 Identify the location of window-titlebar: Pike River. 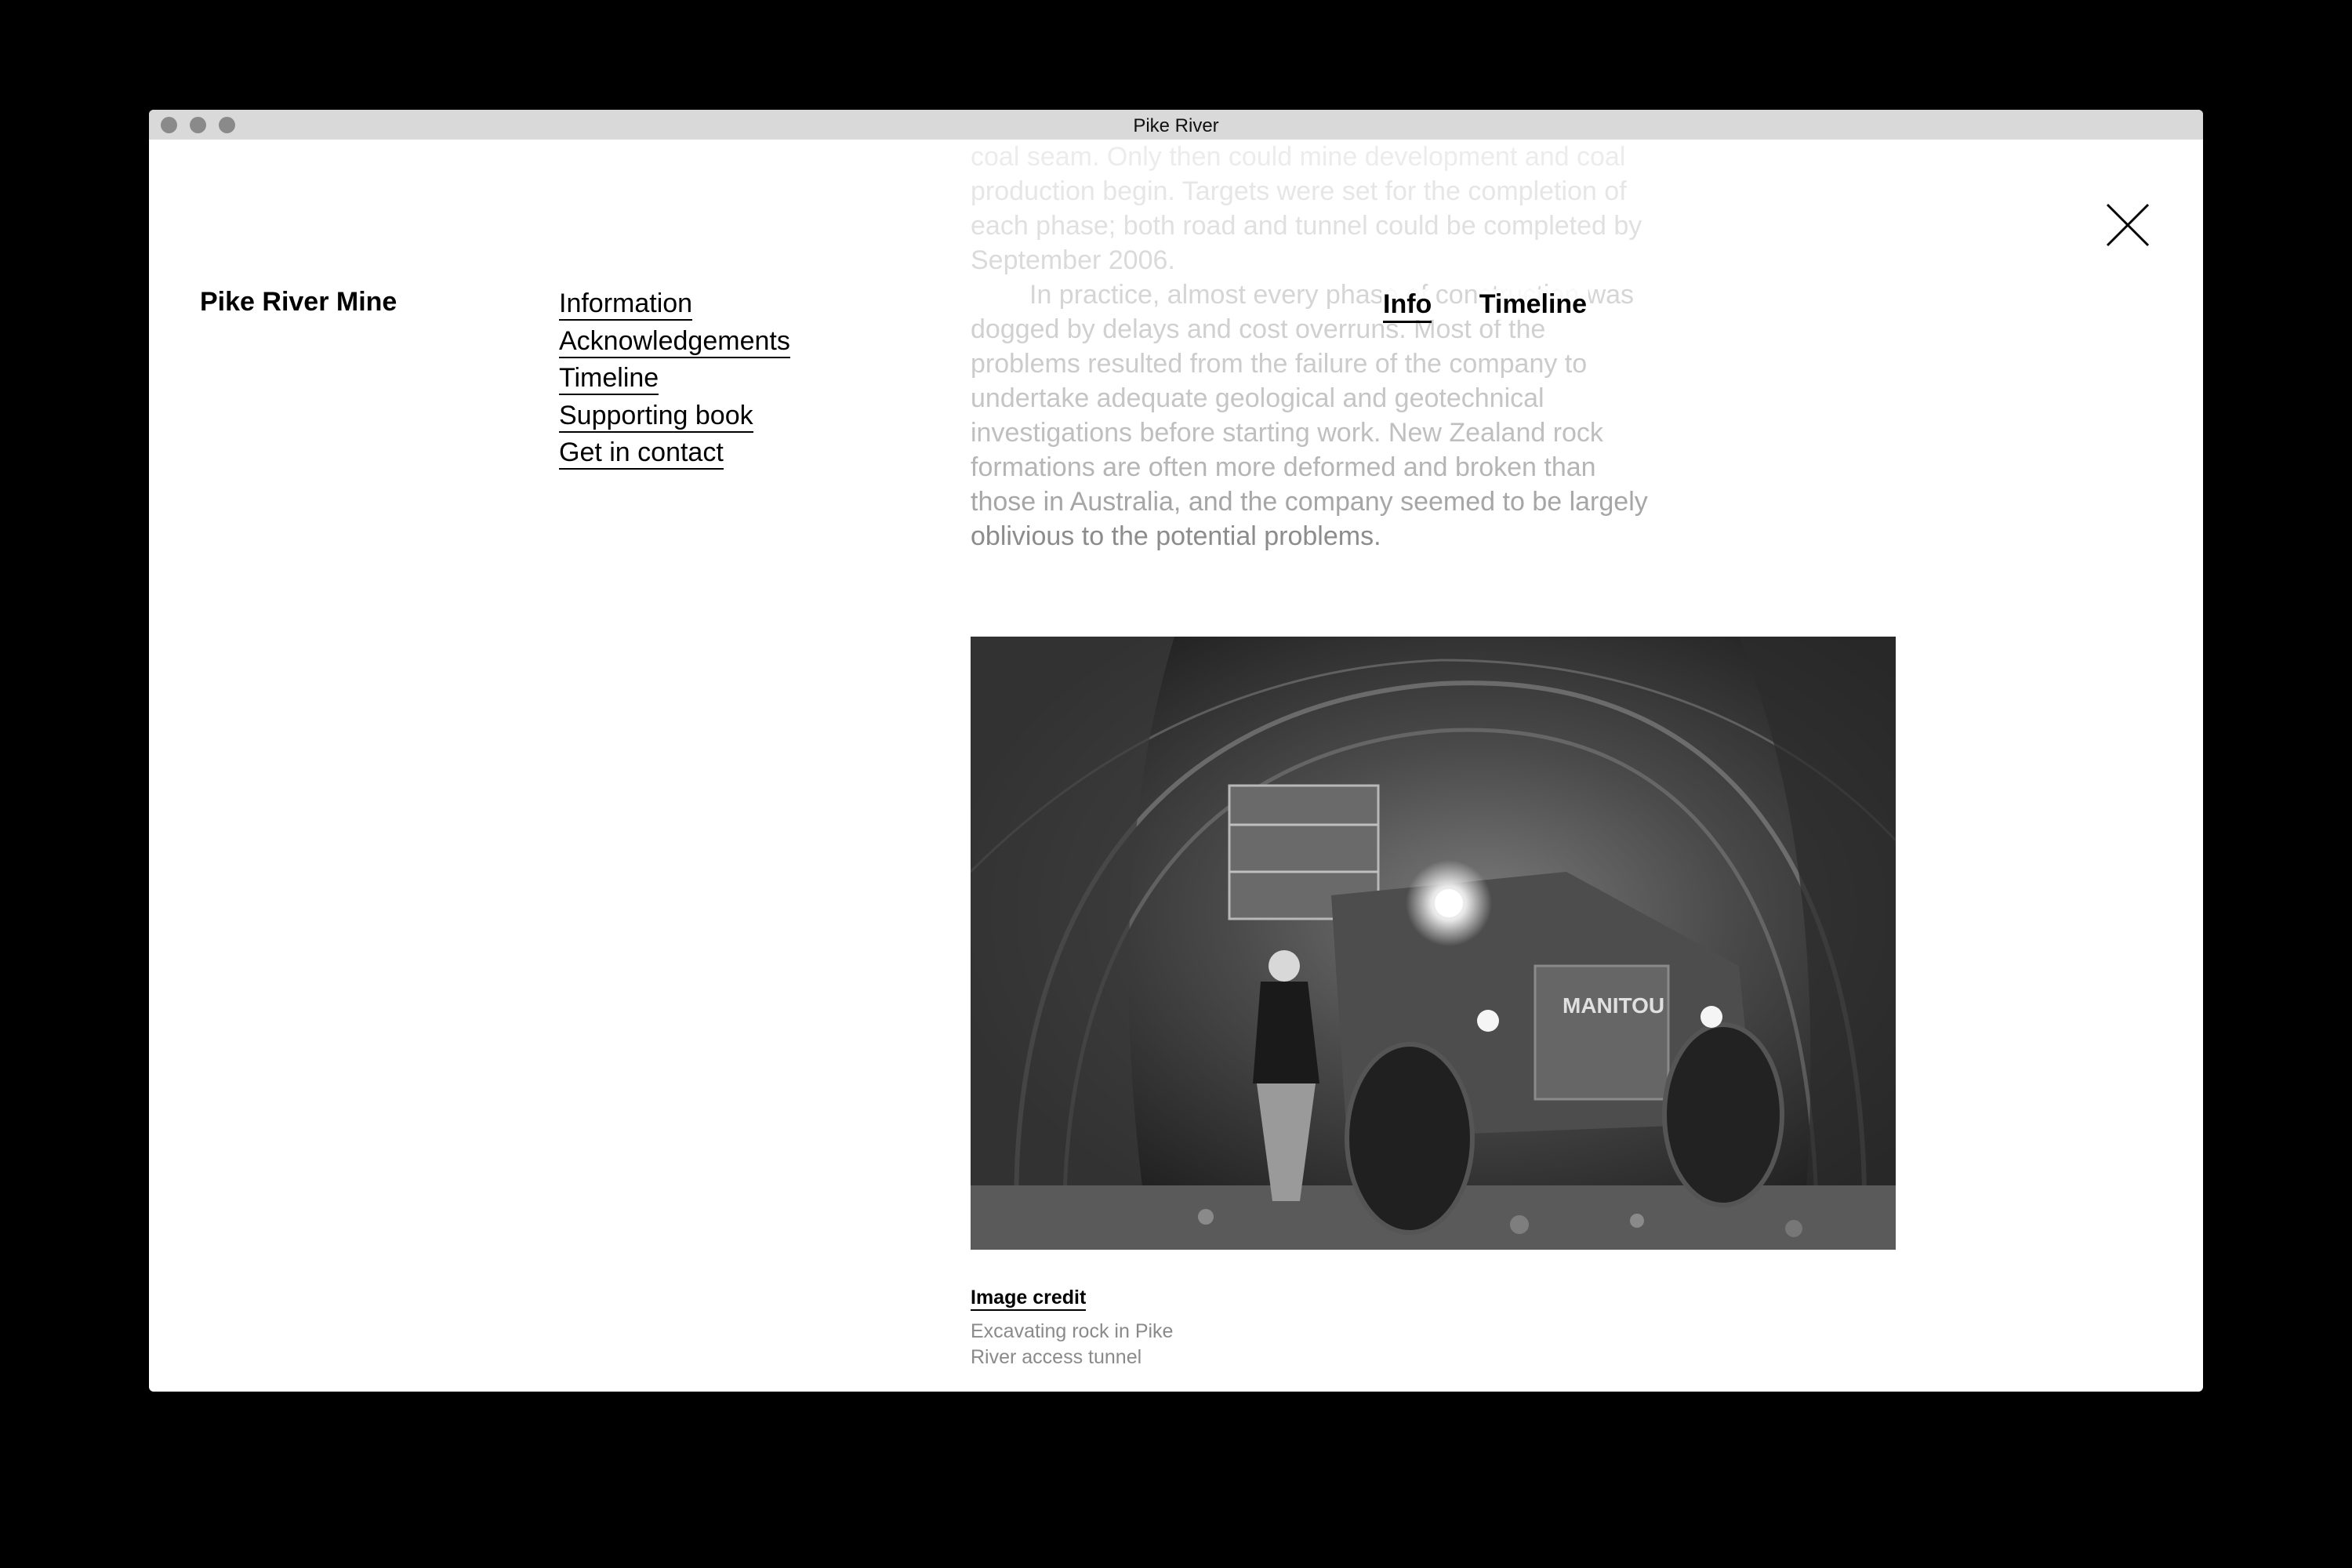
(1176, 125).